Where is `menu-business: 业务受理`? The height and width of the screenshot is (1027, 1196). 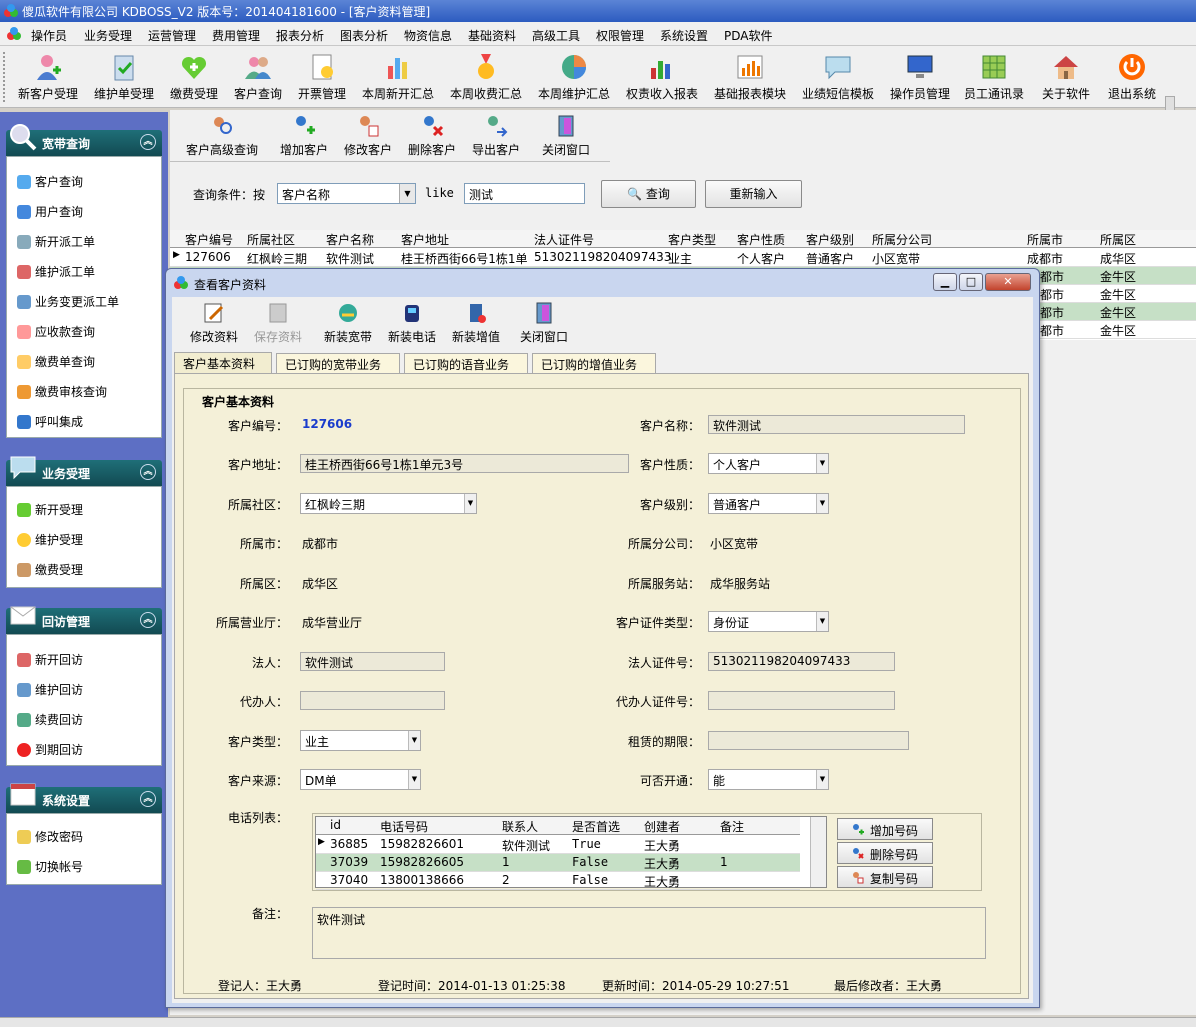 menu-business: 业务受理 is located at coordinates (108, 35).